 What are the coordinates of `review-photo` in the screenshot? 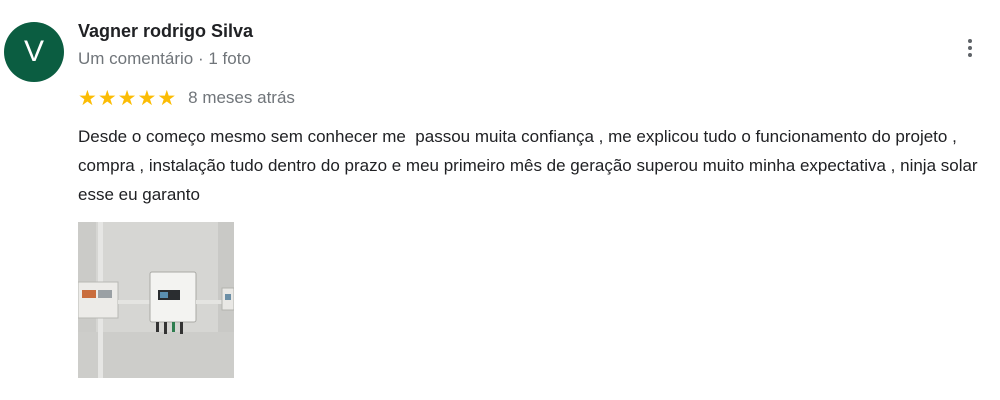 It's located at (156, 300).